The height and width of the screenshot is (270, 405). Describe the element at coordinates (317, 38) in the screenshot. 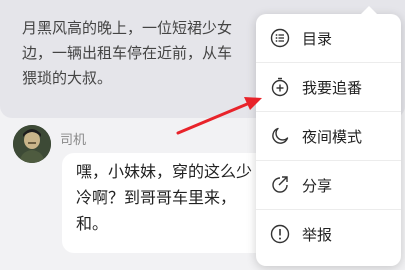

I see `menu-item-label: 目录` at that location.